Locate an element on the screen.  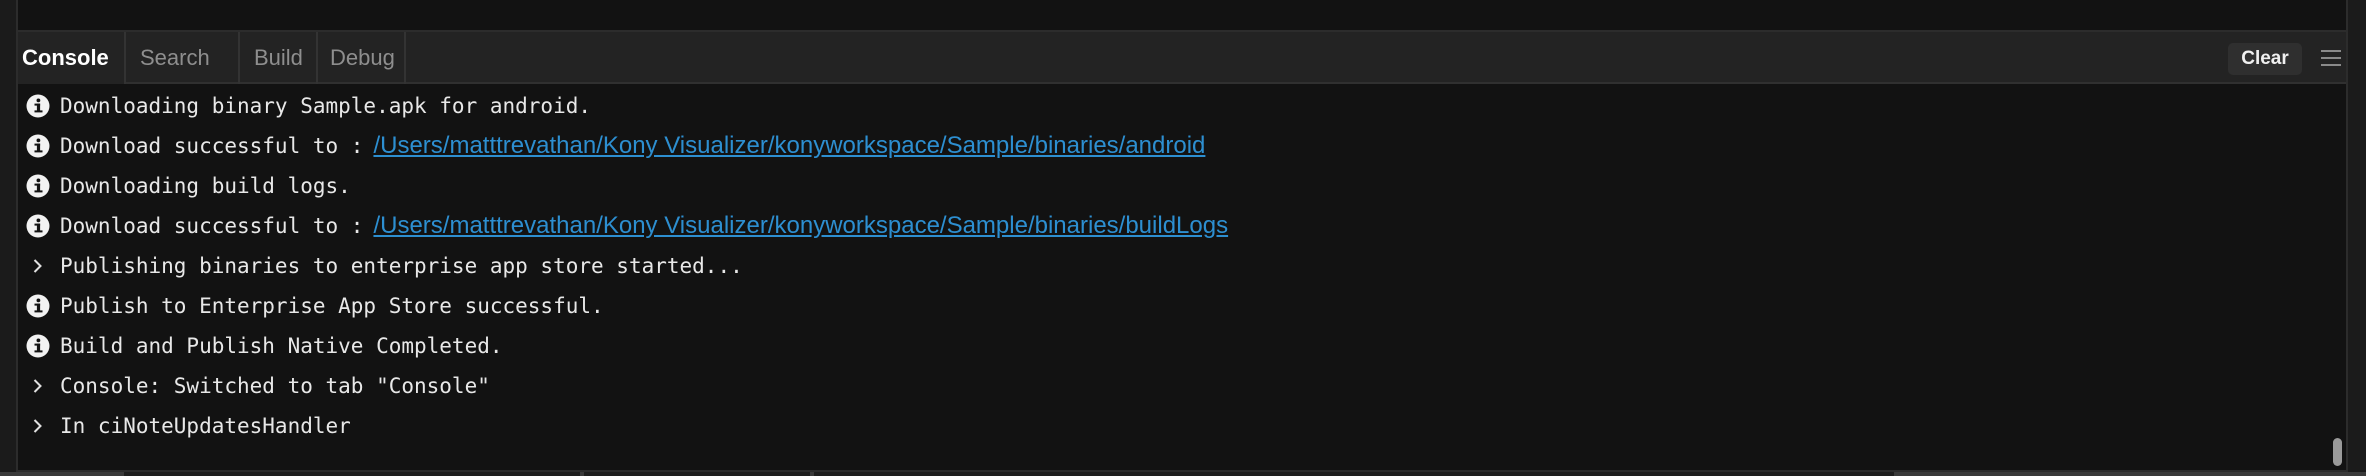
bottom-status-strip is located at coordinates (1183, 474).